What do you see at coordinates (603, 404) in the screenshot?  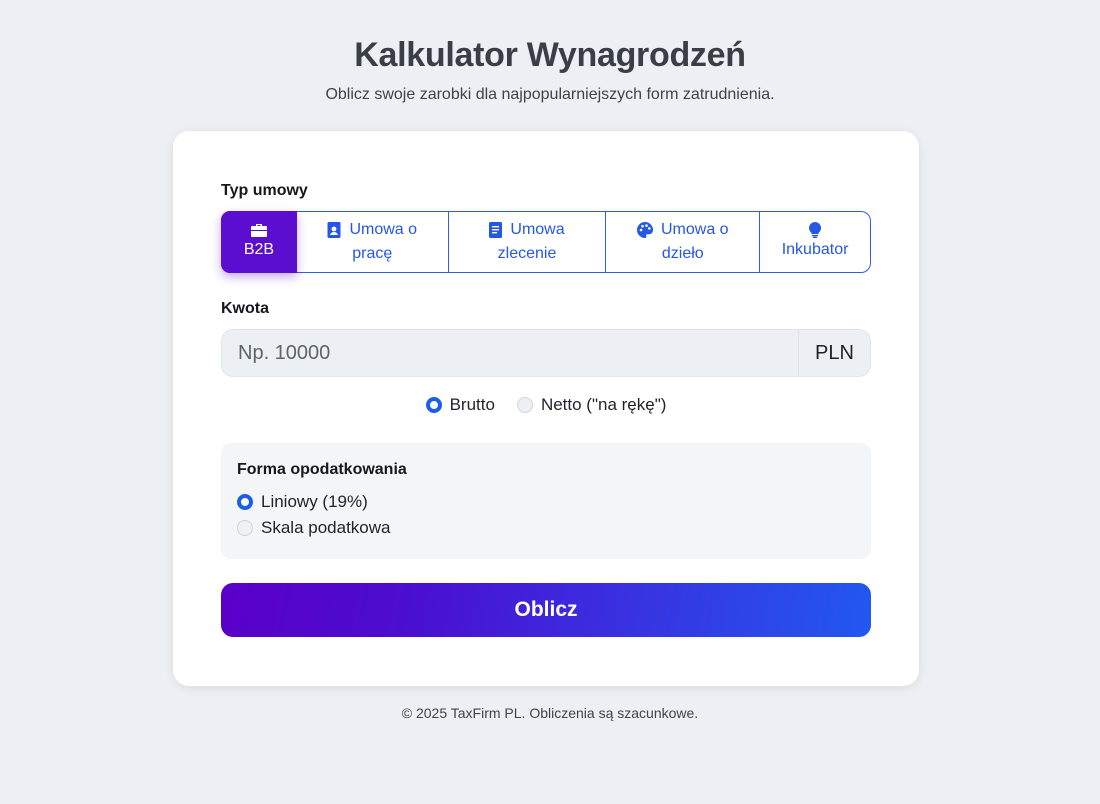 I see `radio-label: Netto ("na rękę")` at bounding box center [603, 404].